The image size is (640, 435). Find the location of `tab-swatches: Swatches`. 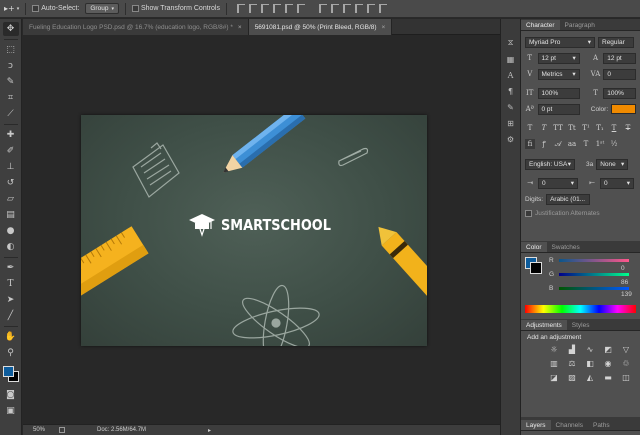

tab-swatches: Swatches is located at coordinates (566, 247).